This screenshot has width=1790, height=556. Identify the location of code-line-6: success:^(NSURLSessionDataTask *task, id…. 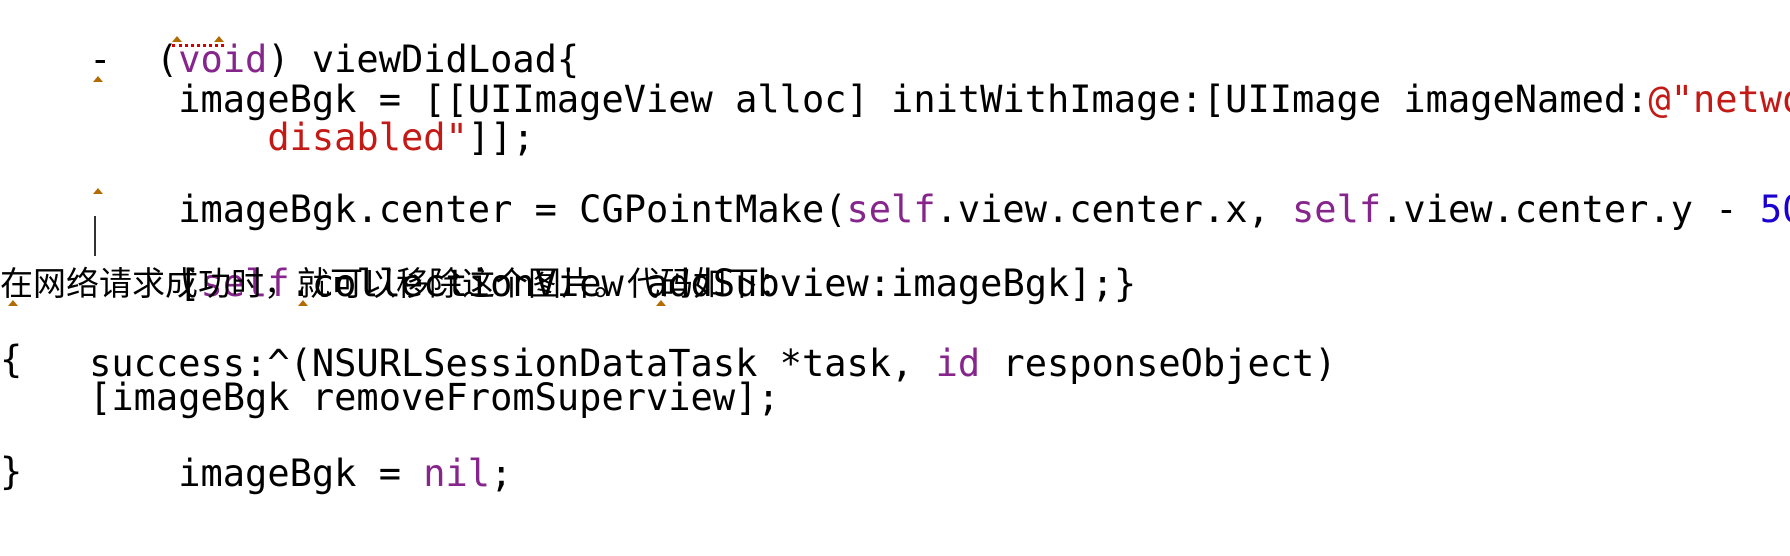
(668, 344).